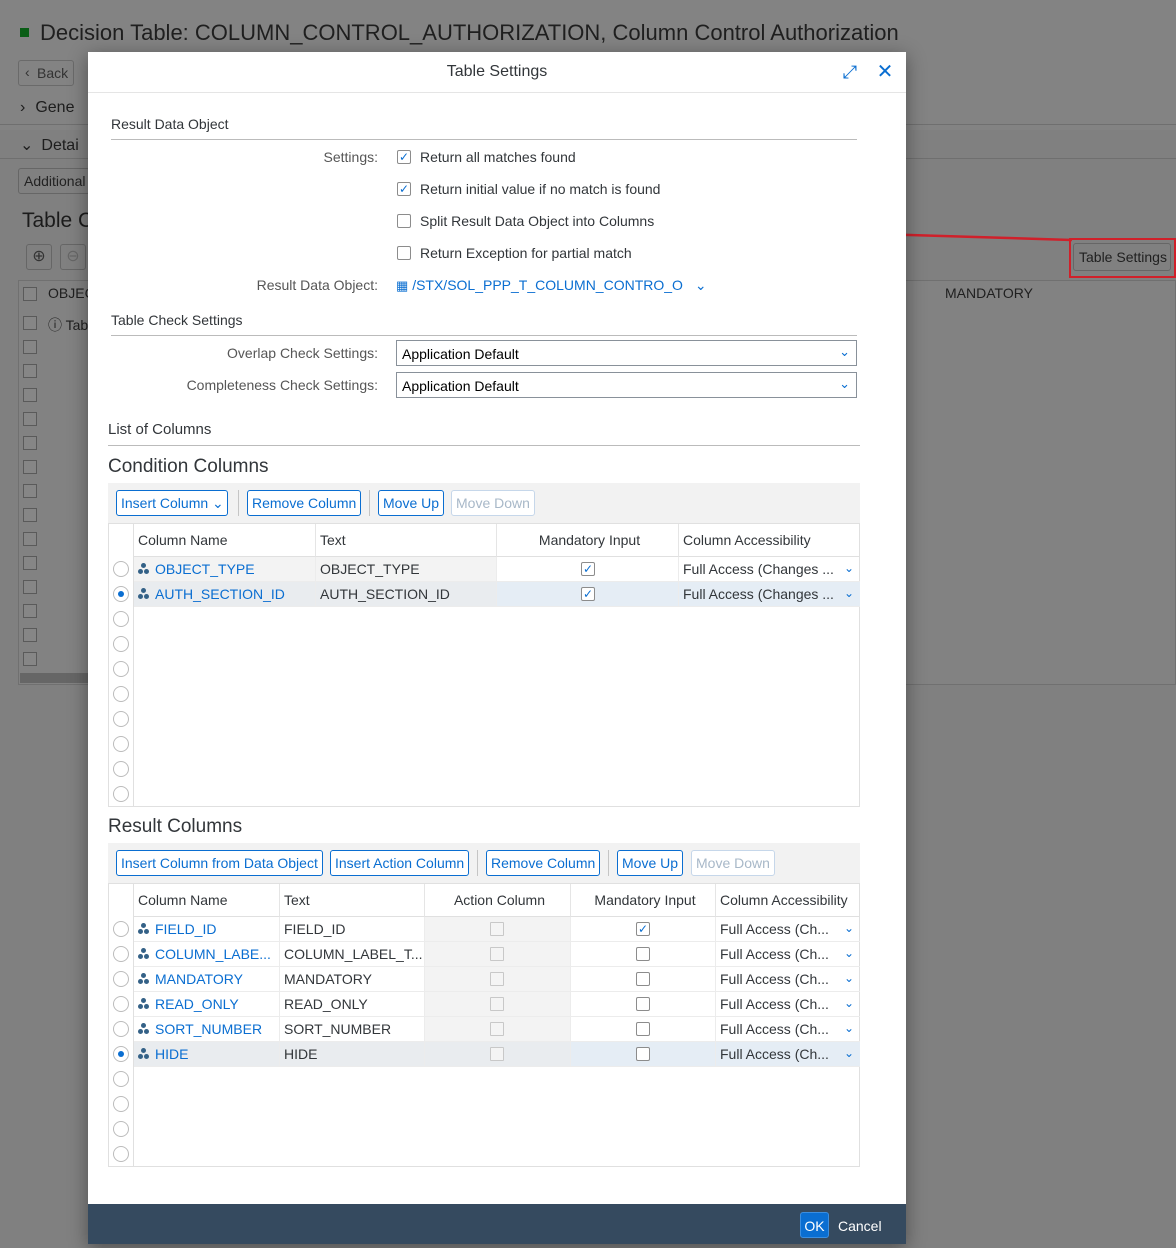  Describe the element at coordinates (172, 503) in the screenshot. I see `insert-column-button: Insert Column ⌄` at that location.